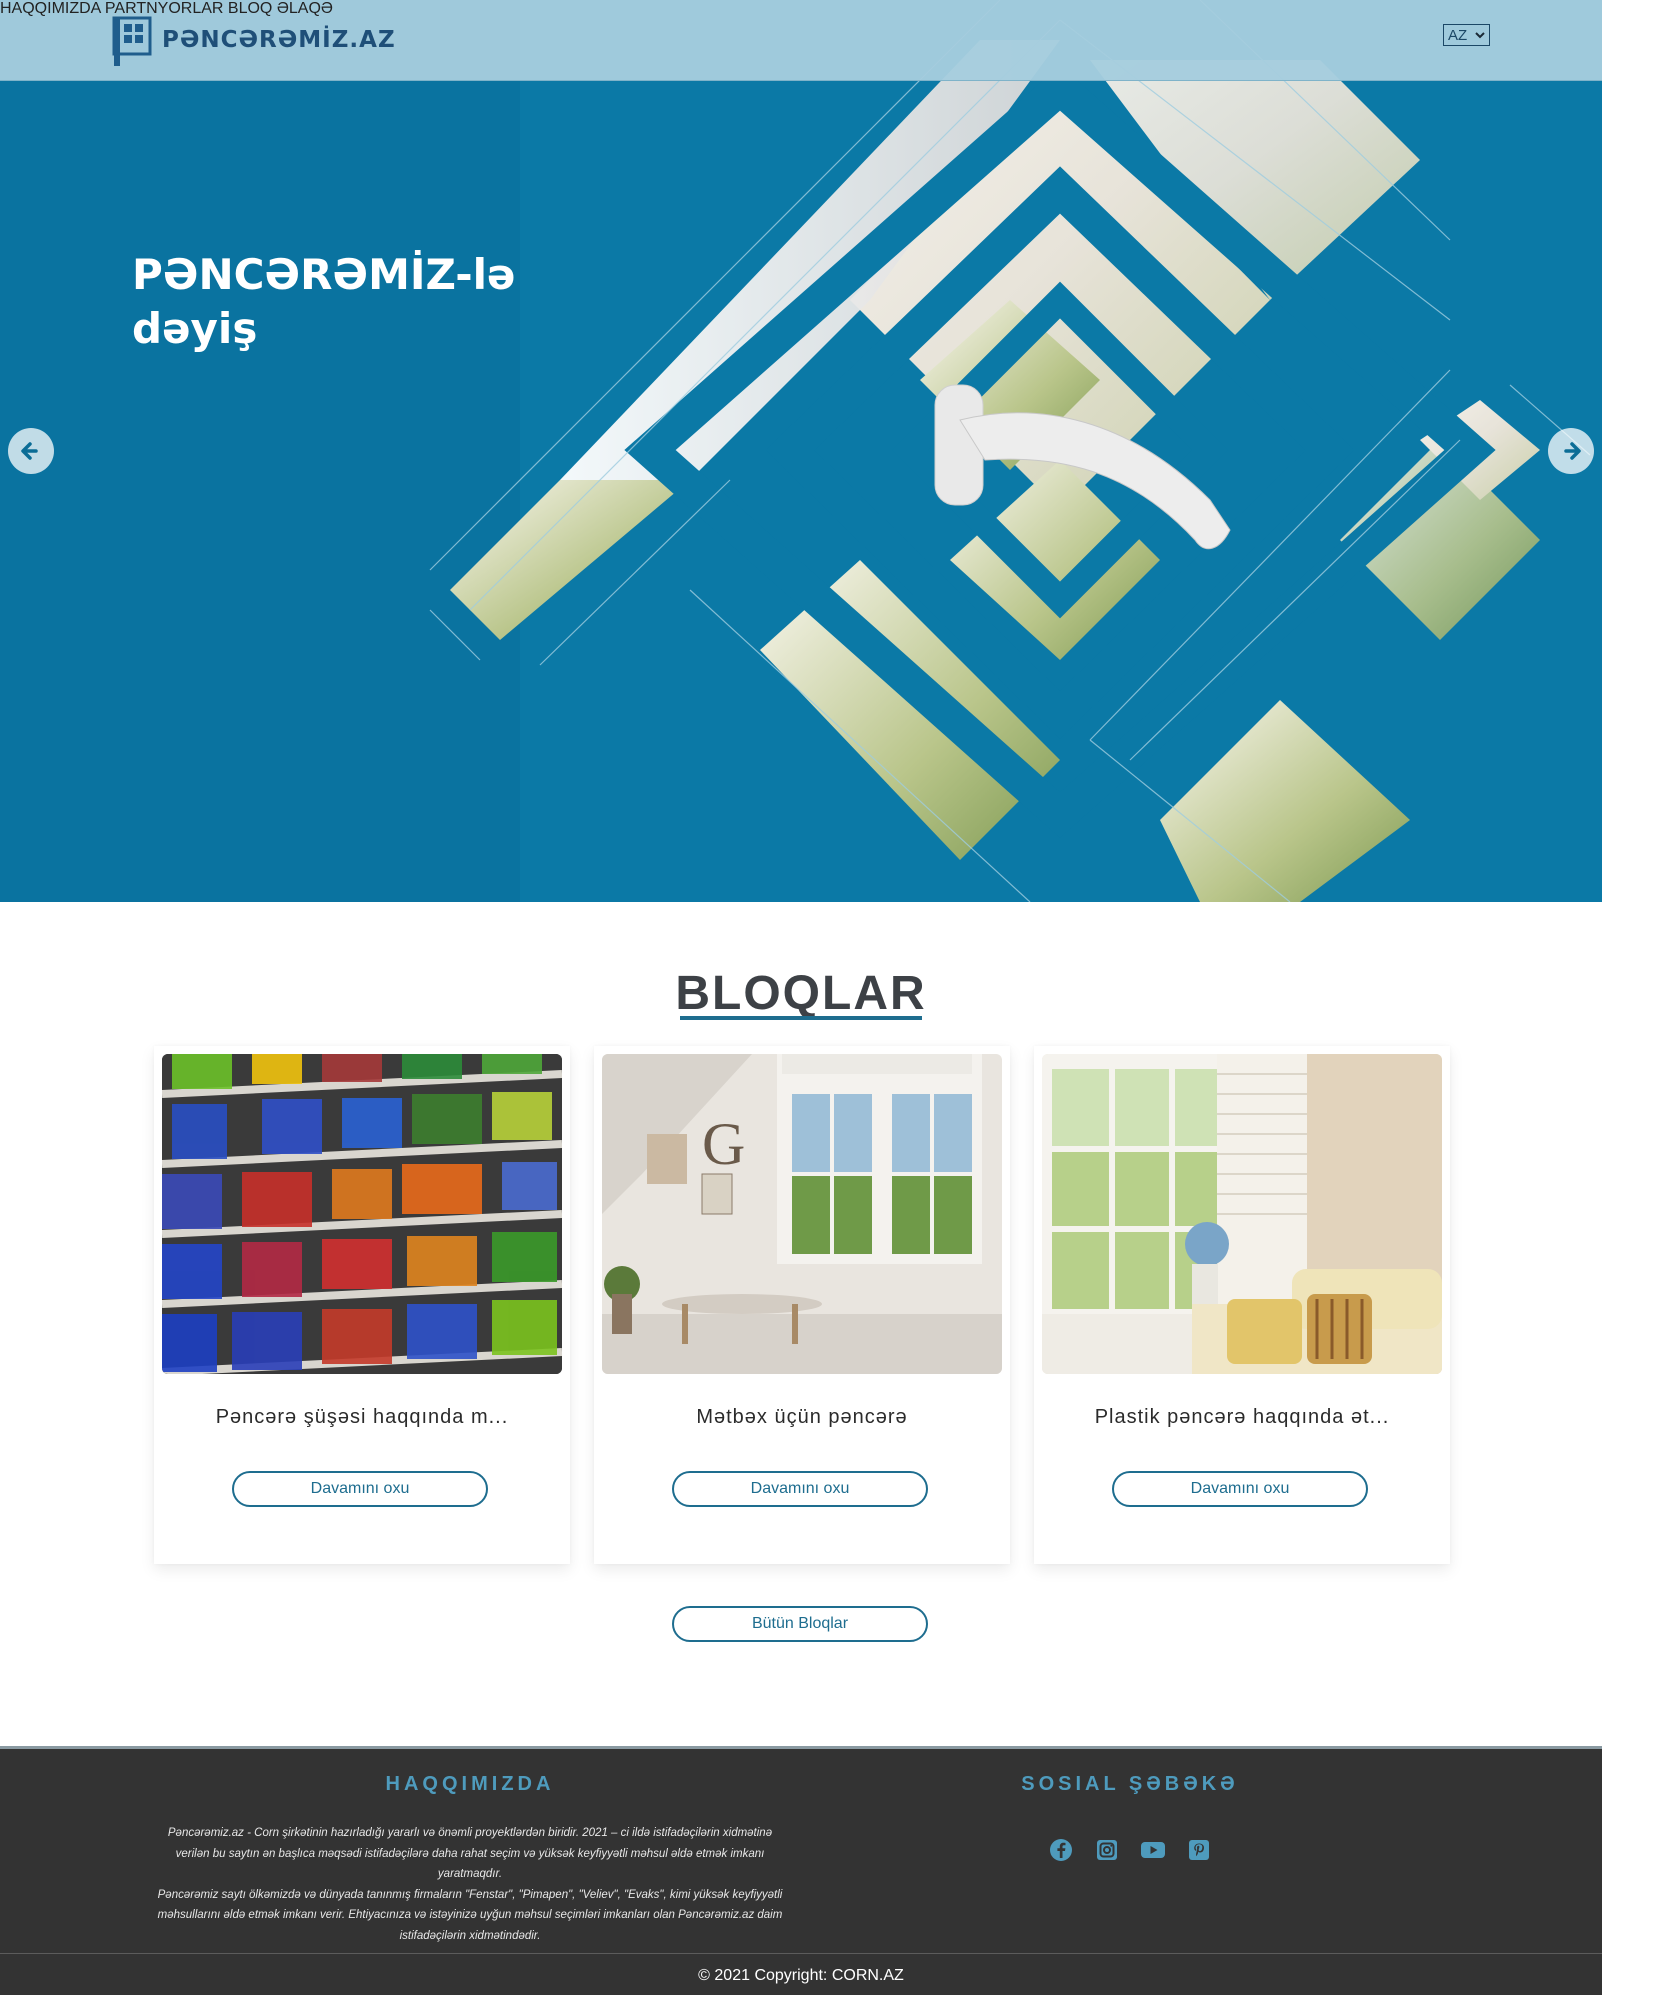  I want to click on slider-next-button, so click(1571, 451).